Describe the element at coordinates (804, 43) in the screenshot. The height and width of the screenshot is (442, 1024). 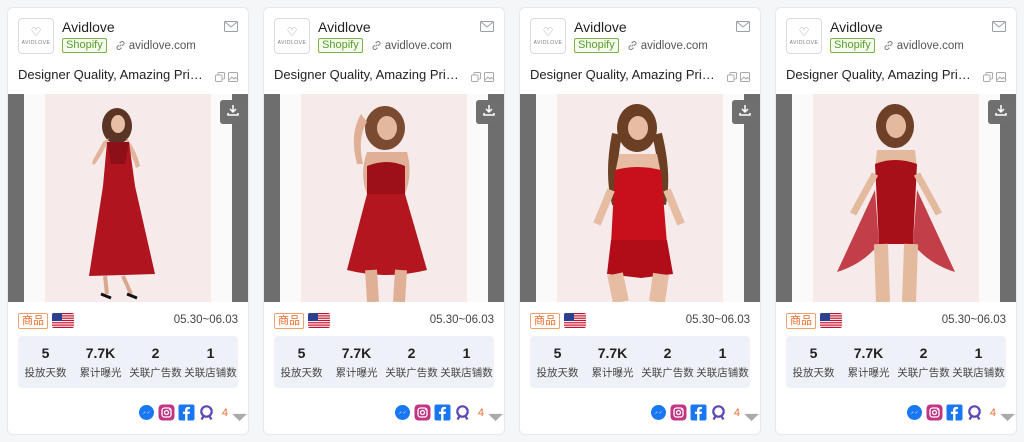
I see `logo-text: AVIDLOVE` at that location.